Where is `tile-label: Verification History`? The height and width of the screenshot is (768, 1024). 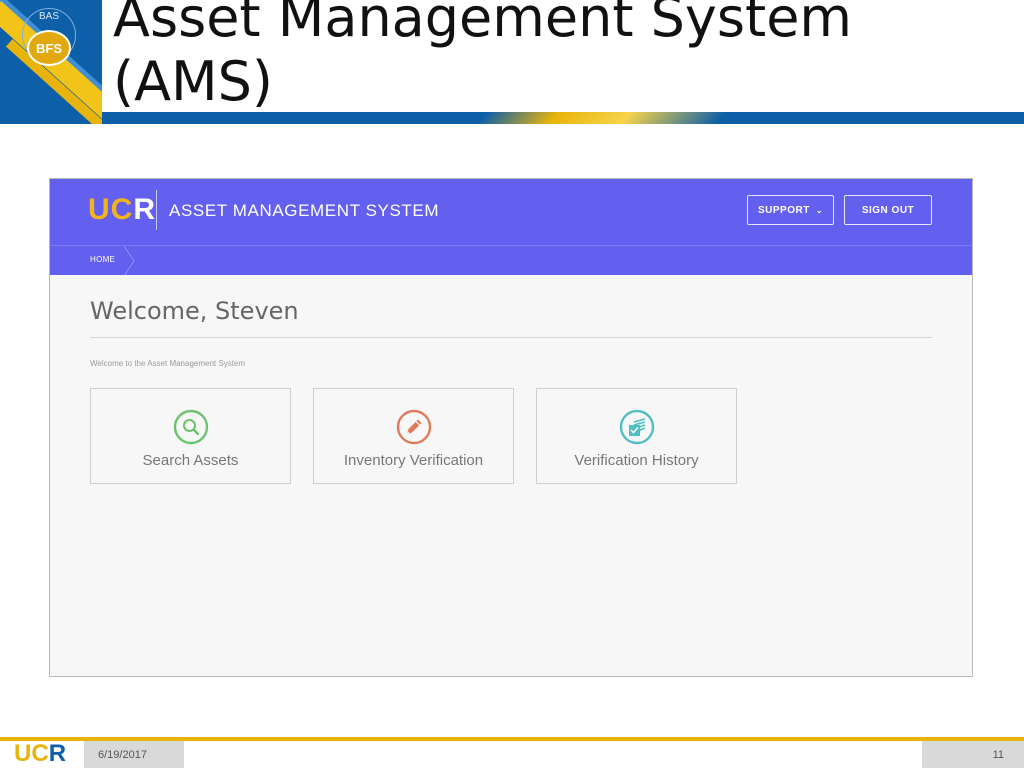
tile-label: Verification History is located at coordinates (636, 460).